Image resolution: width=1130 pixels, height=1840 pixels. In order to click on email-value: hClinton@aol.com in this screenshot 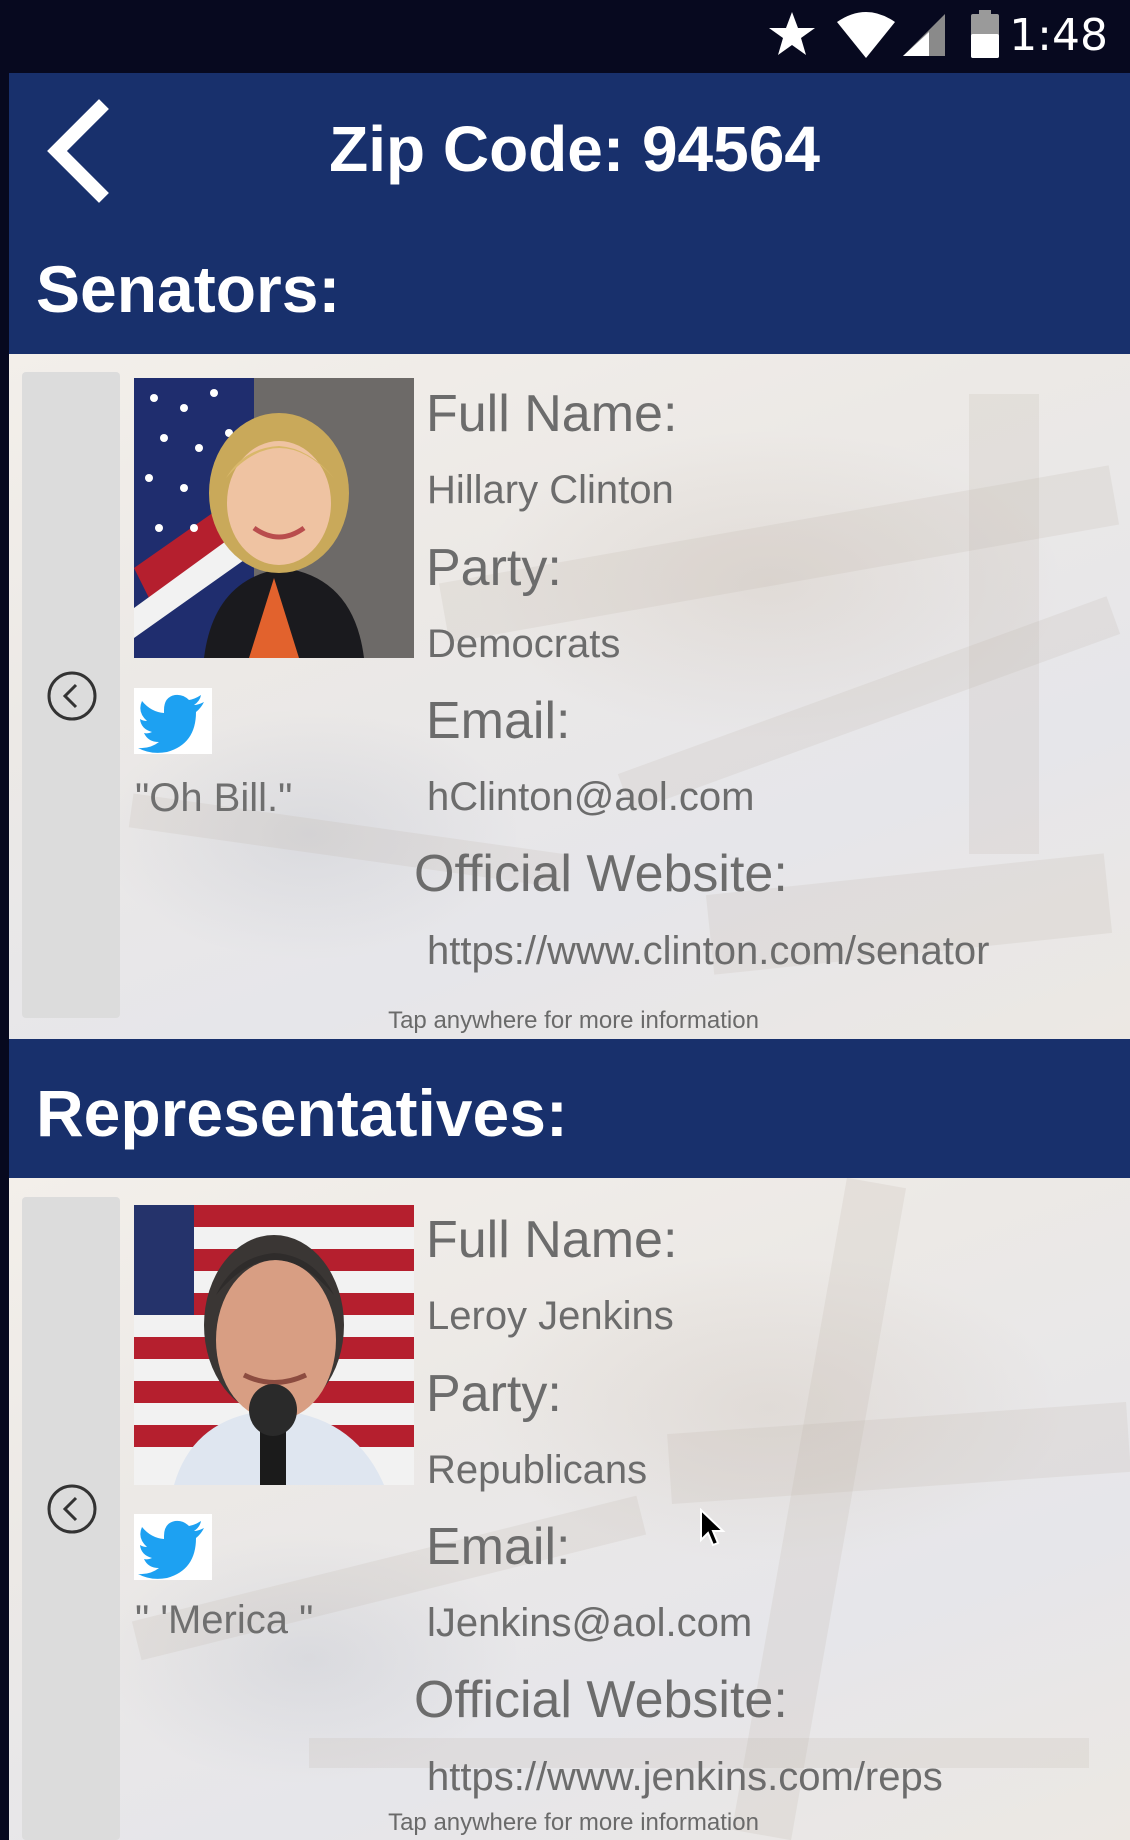, I will do `click(590, 797)`.